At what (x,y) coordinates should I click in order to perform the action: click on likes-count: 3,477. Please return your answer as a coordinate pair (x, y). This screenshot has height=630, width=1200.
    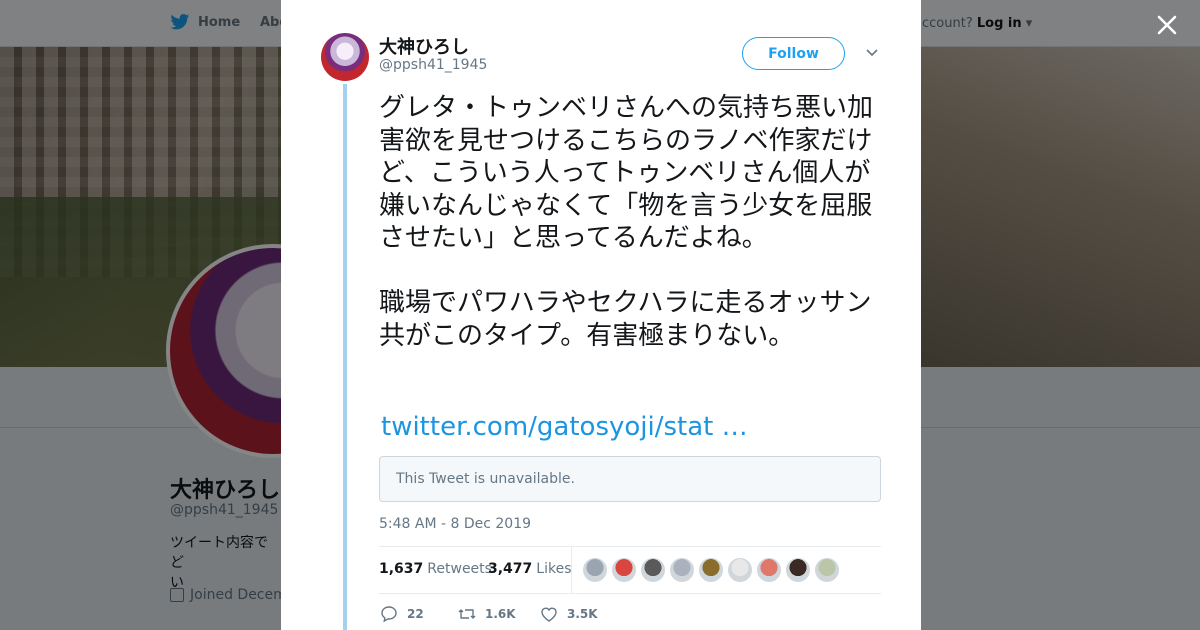
    Looking at the image, I should click on (510, 569).